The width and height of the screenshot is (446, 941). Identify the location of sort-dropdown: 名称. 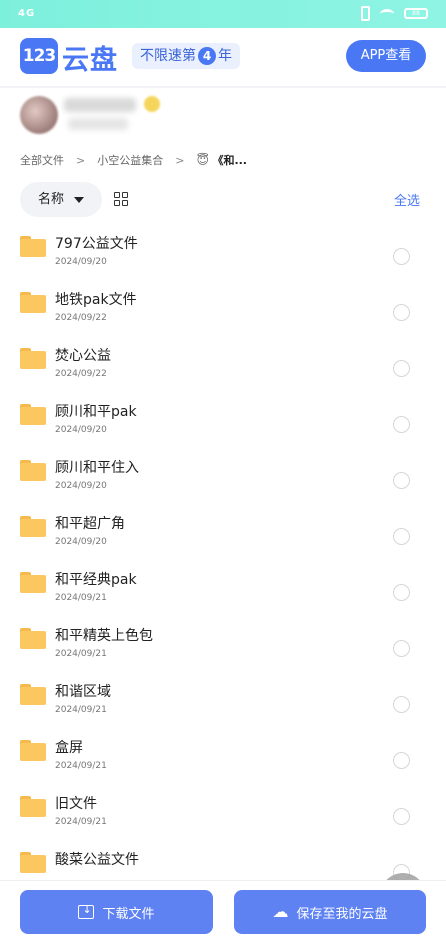
(61, 199).